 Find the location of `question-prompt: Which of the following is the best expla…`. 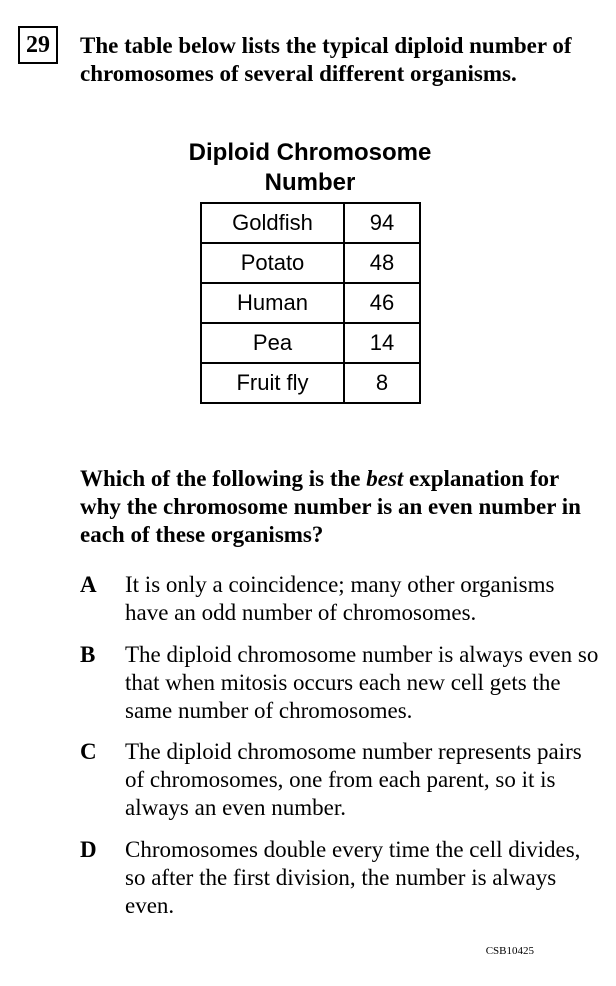

question-prompt: Which of the following is the best expla… is located at coordinates (340, 507).